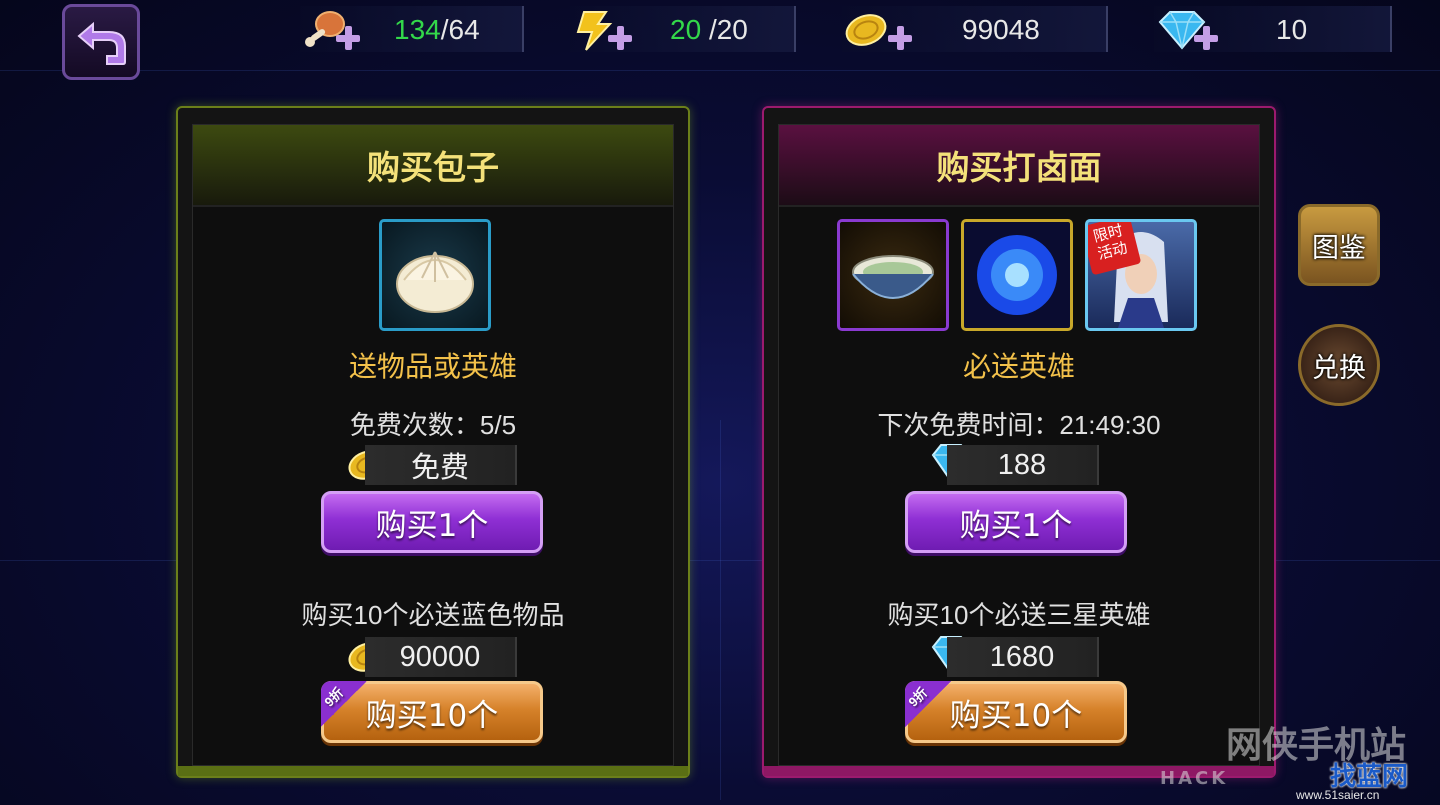  I want to click on blue-orb-slot, so click(1017, 275).